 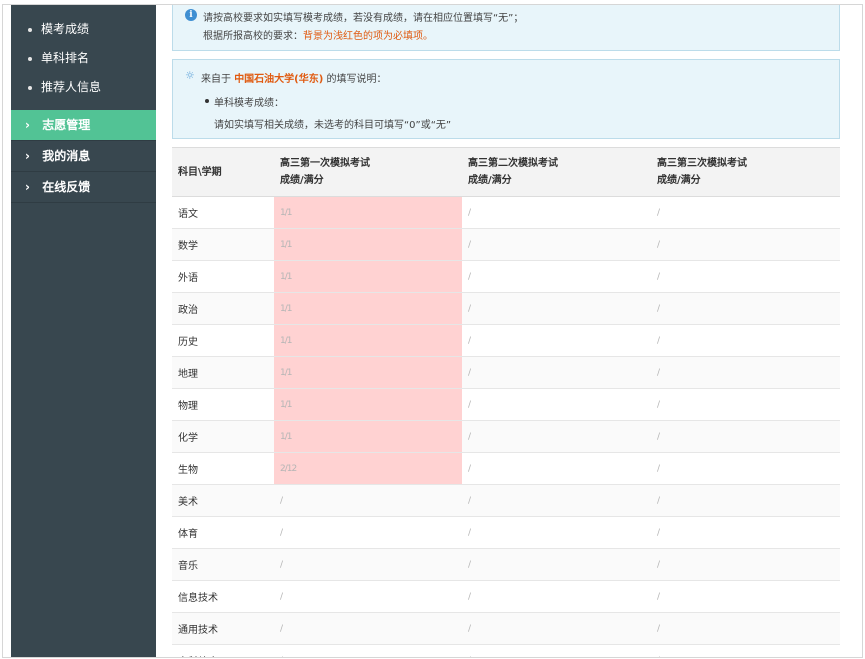 What do you see at coordinates (83, 29) in the screenshot?
I see `sidebar-sub-item-mock-scores: 模考成绩` at bounding box center [83, 29].